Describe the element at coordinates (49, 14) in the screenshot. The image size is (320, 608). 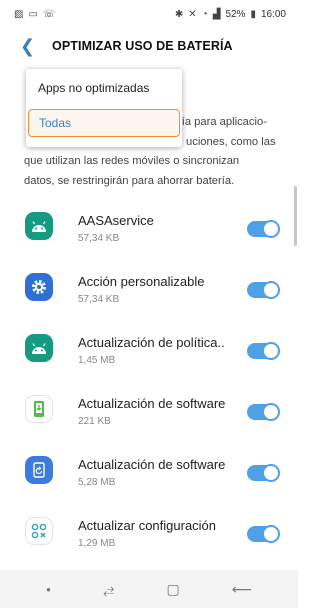
I see `missed-call-icon: ☏` at that location.